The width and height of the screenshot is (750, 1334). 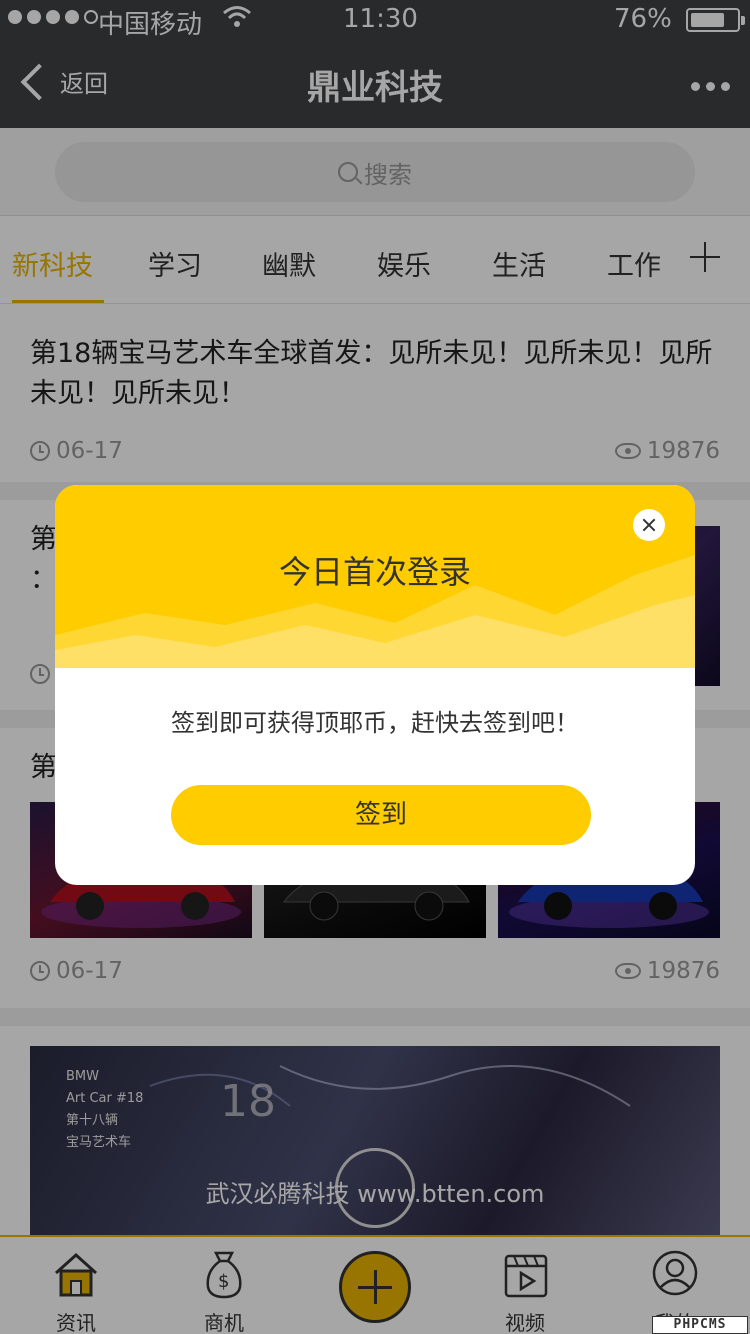 I want to click on modal-message: 签到即可获得顶耶币，赶快去签到吧！, so click(x=375, y=723).